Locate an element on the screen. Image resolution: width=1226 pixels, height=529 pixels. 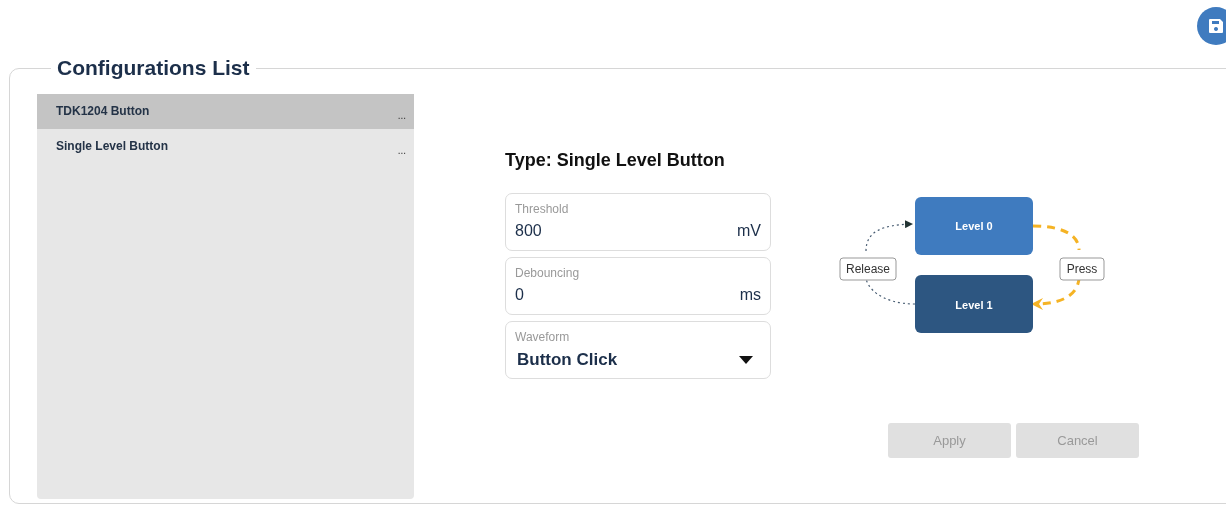
select-field: Waveform Button Click is located at coordinates (638, 350).